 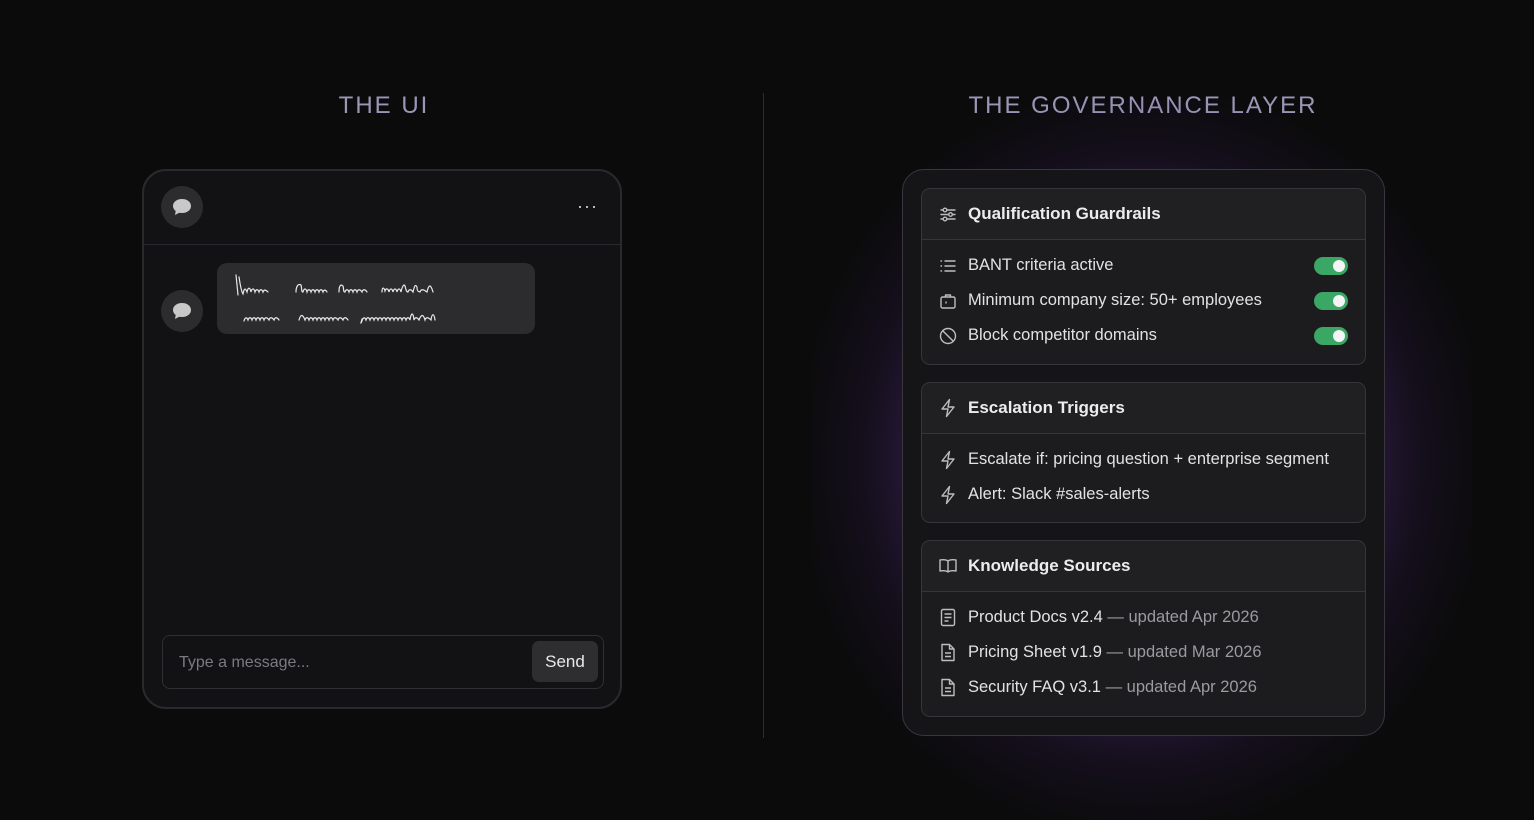 I want to click on escalation-label: Alert: Slack #sales-alerts, so click(x=1059, y=494).